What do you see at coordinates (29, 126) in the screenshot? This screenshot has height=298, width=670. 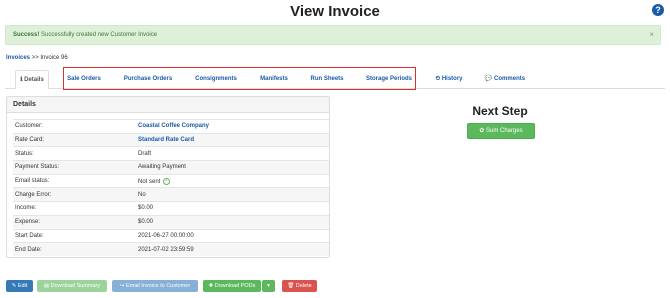 I see `customer-label: Customer:` at bounding box center [29, 126].